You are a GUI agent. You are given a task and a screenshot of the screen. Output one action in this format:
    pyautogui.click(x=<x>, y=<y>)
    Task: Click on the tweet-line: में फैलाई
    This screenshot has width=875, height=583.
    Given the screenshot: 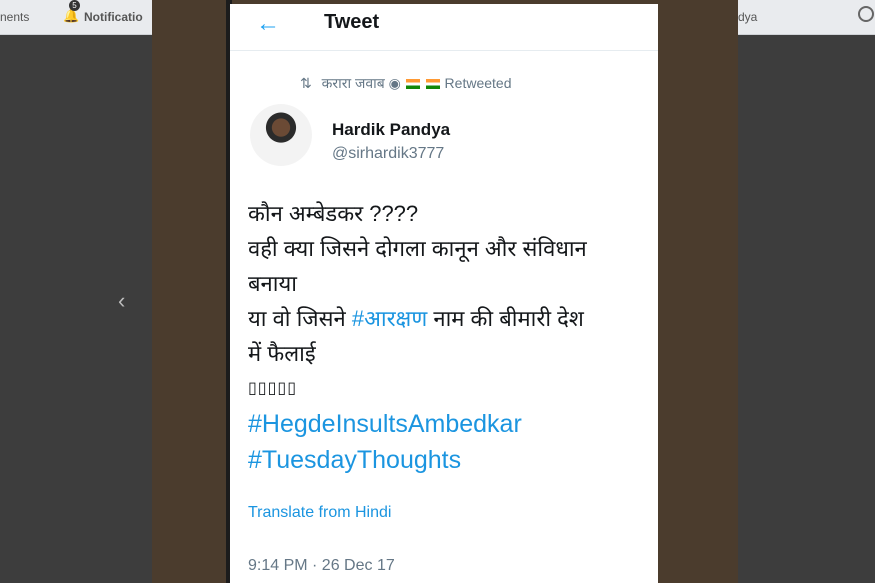 What is the action you would take?
    pyautogui.click(x=282, y=353)
    